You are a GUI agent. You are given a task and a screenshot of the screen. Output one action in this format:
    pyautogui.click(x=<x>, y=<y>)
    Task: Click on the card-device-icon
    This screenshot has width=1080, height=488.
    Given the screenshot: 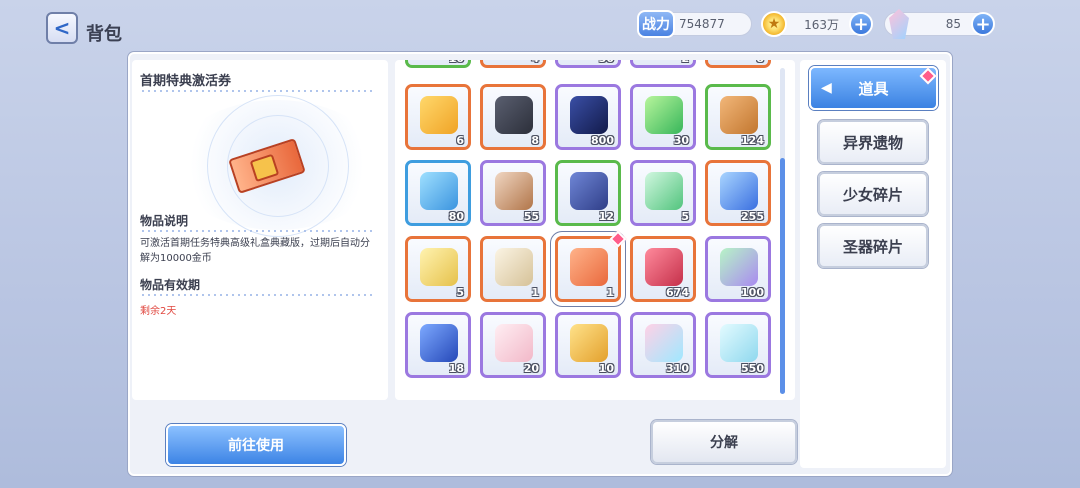 What is the action you would take?
    pyautogui.click(x=514, y=115)
    